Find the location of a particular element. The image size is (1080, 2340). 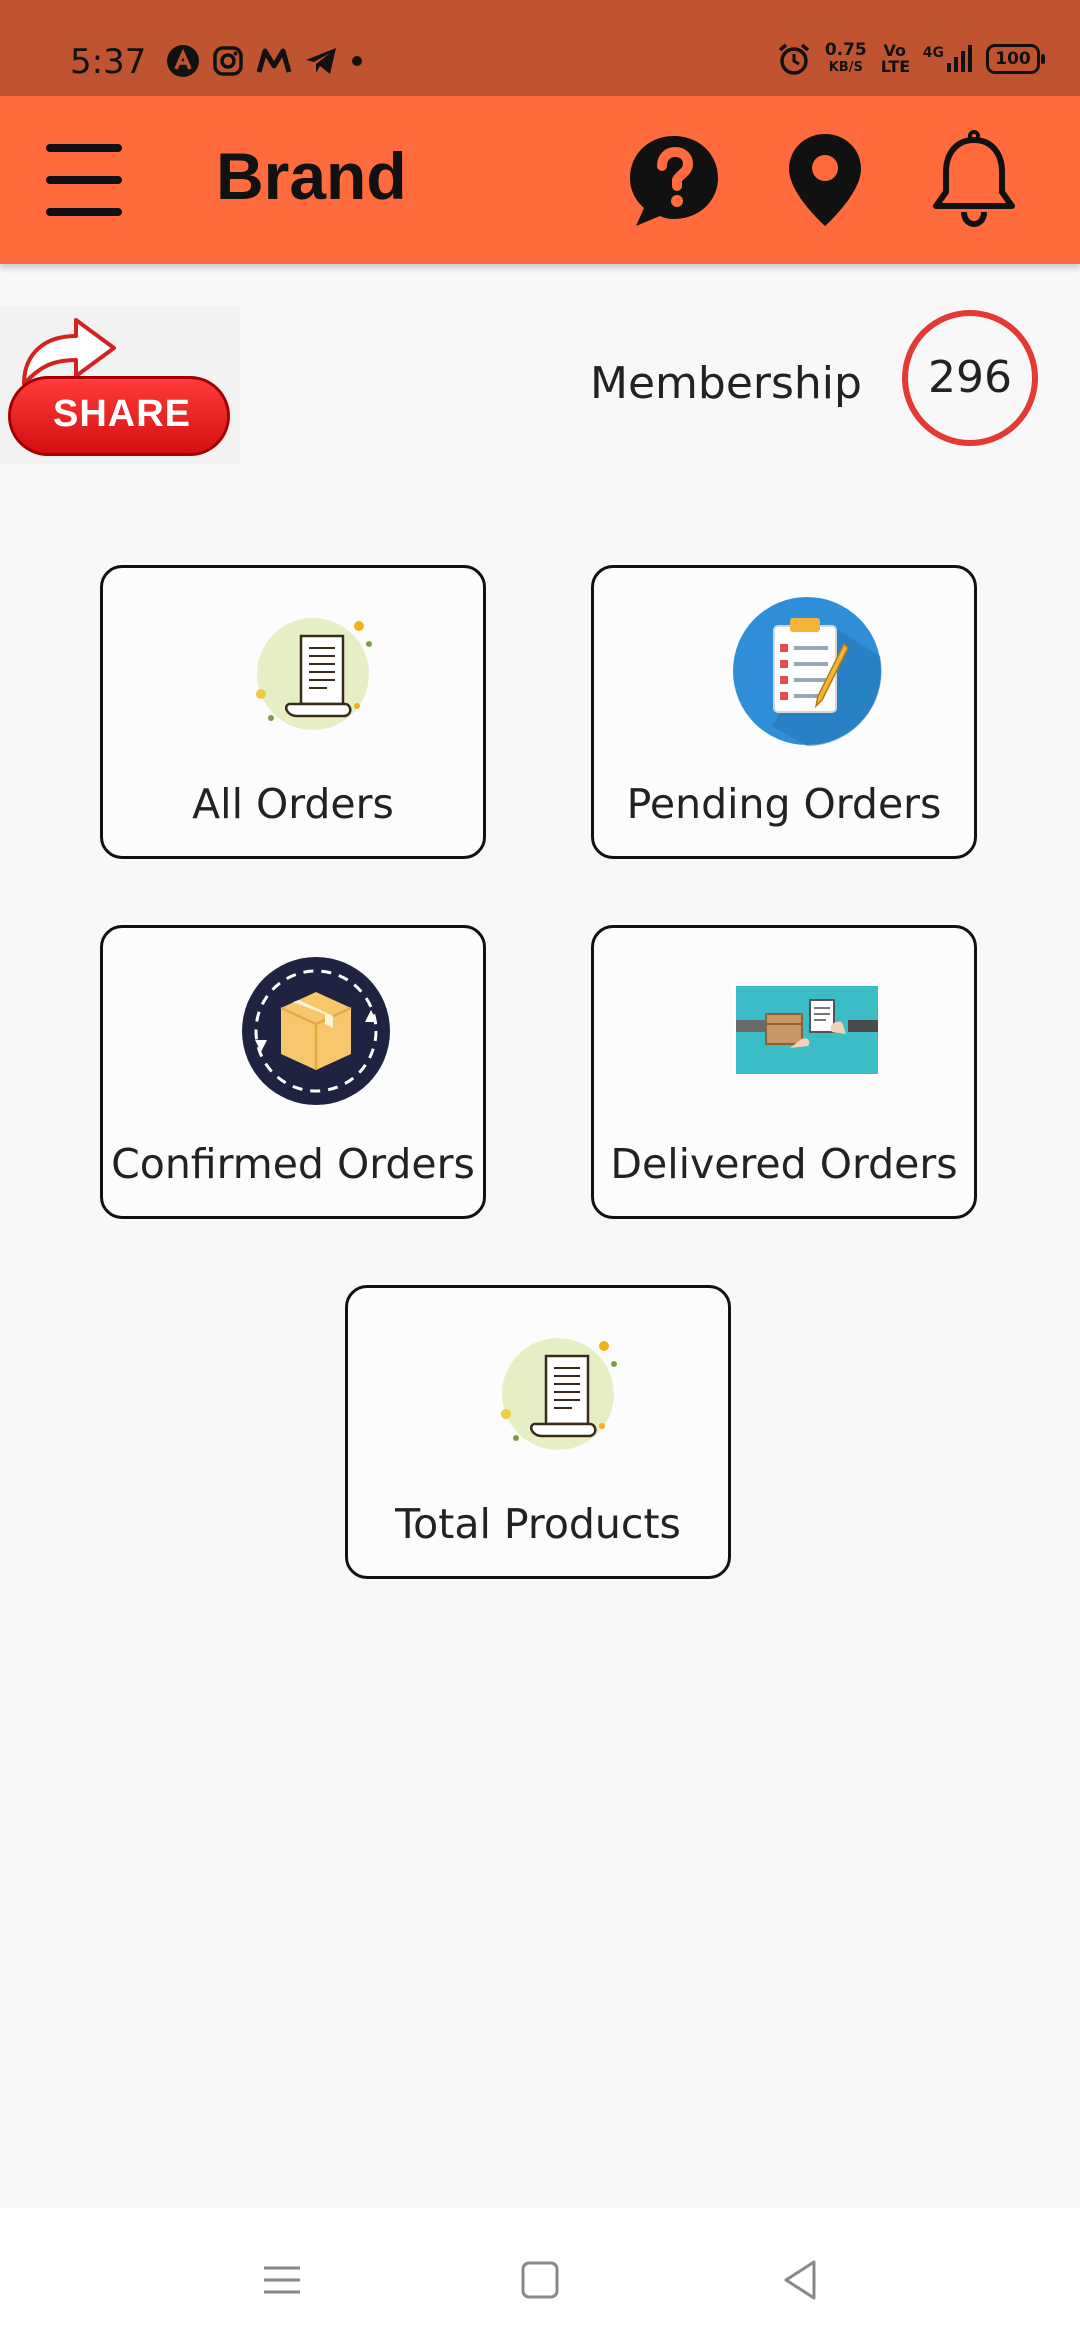

location-button is located at coordinates (825, 180).